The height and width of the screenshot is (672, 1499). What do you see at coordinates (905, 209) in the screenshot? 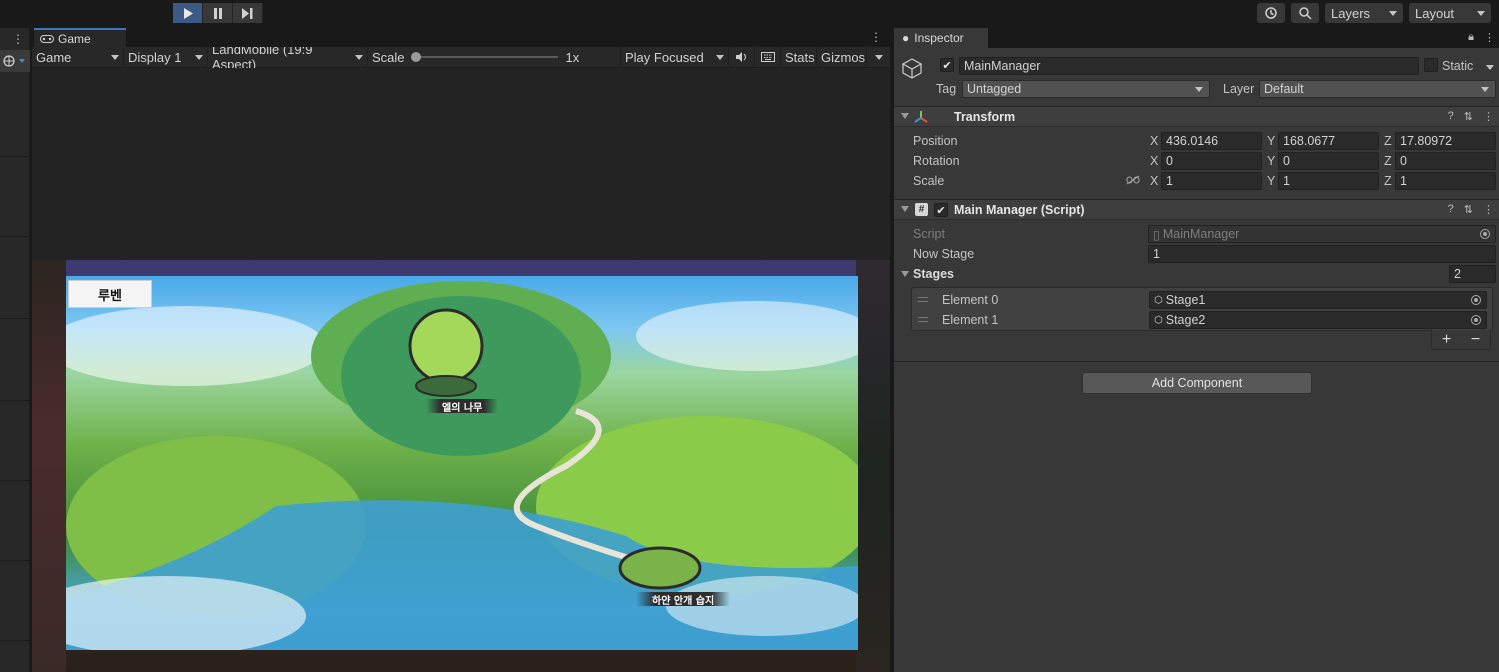
I see `foldout-icon` at bounding box center [905, 209].